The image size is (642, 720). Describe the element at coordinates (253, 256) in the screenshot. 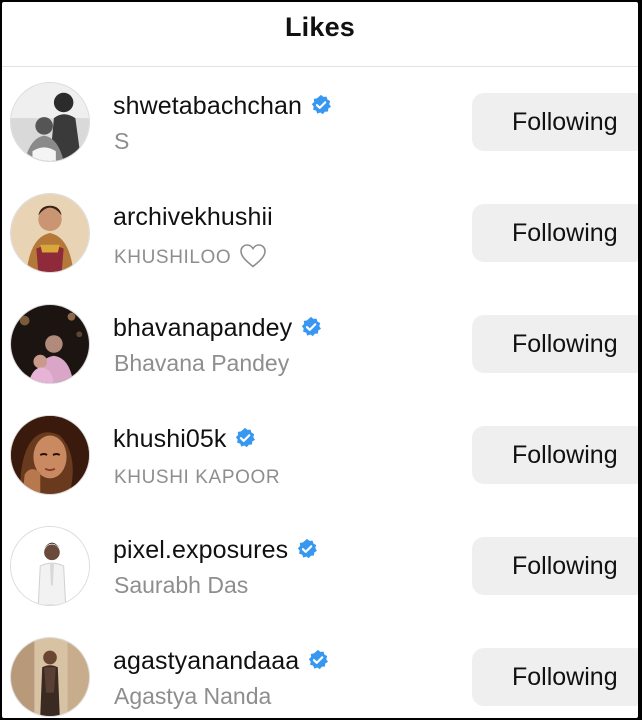

I see `heart-outline-icon` at that location.